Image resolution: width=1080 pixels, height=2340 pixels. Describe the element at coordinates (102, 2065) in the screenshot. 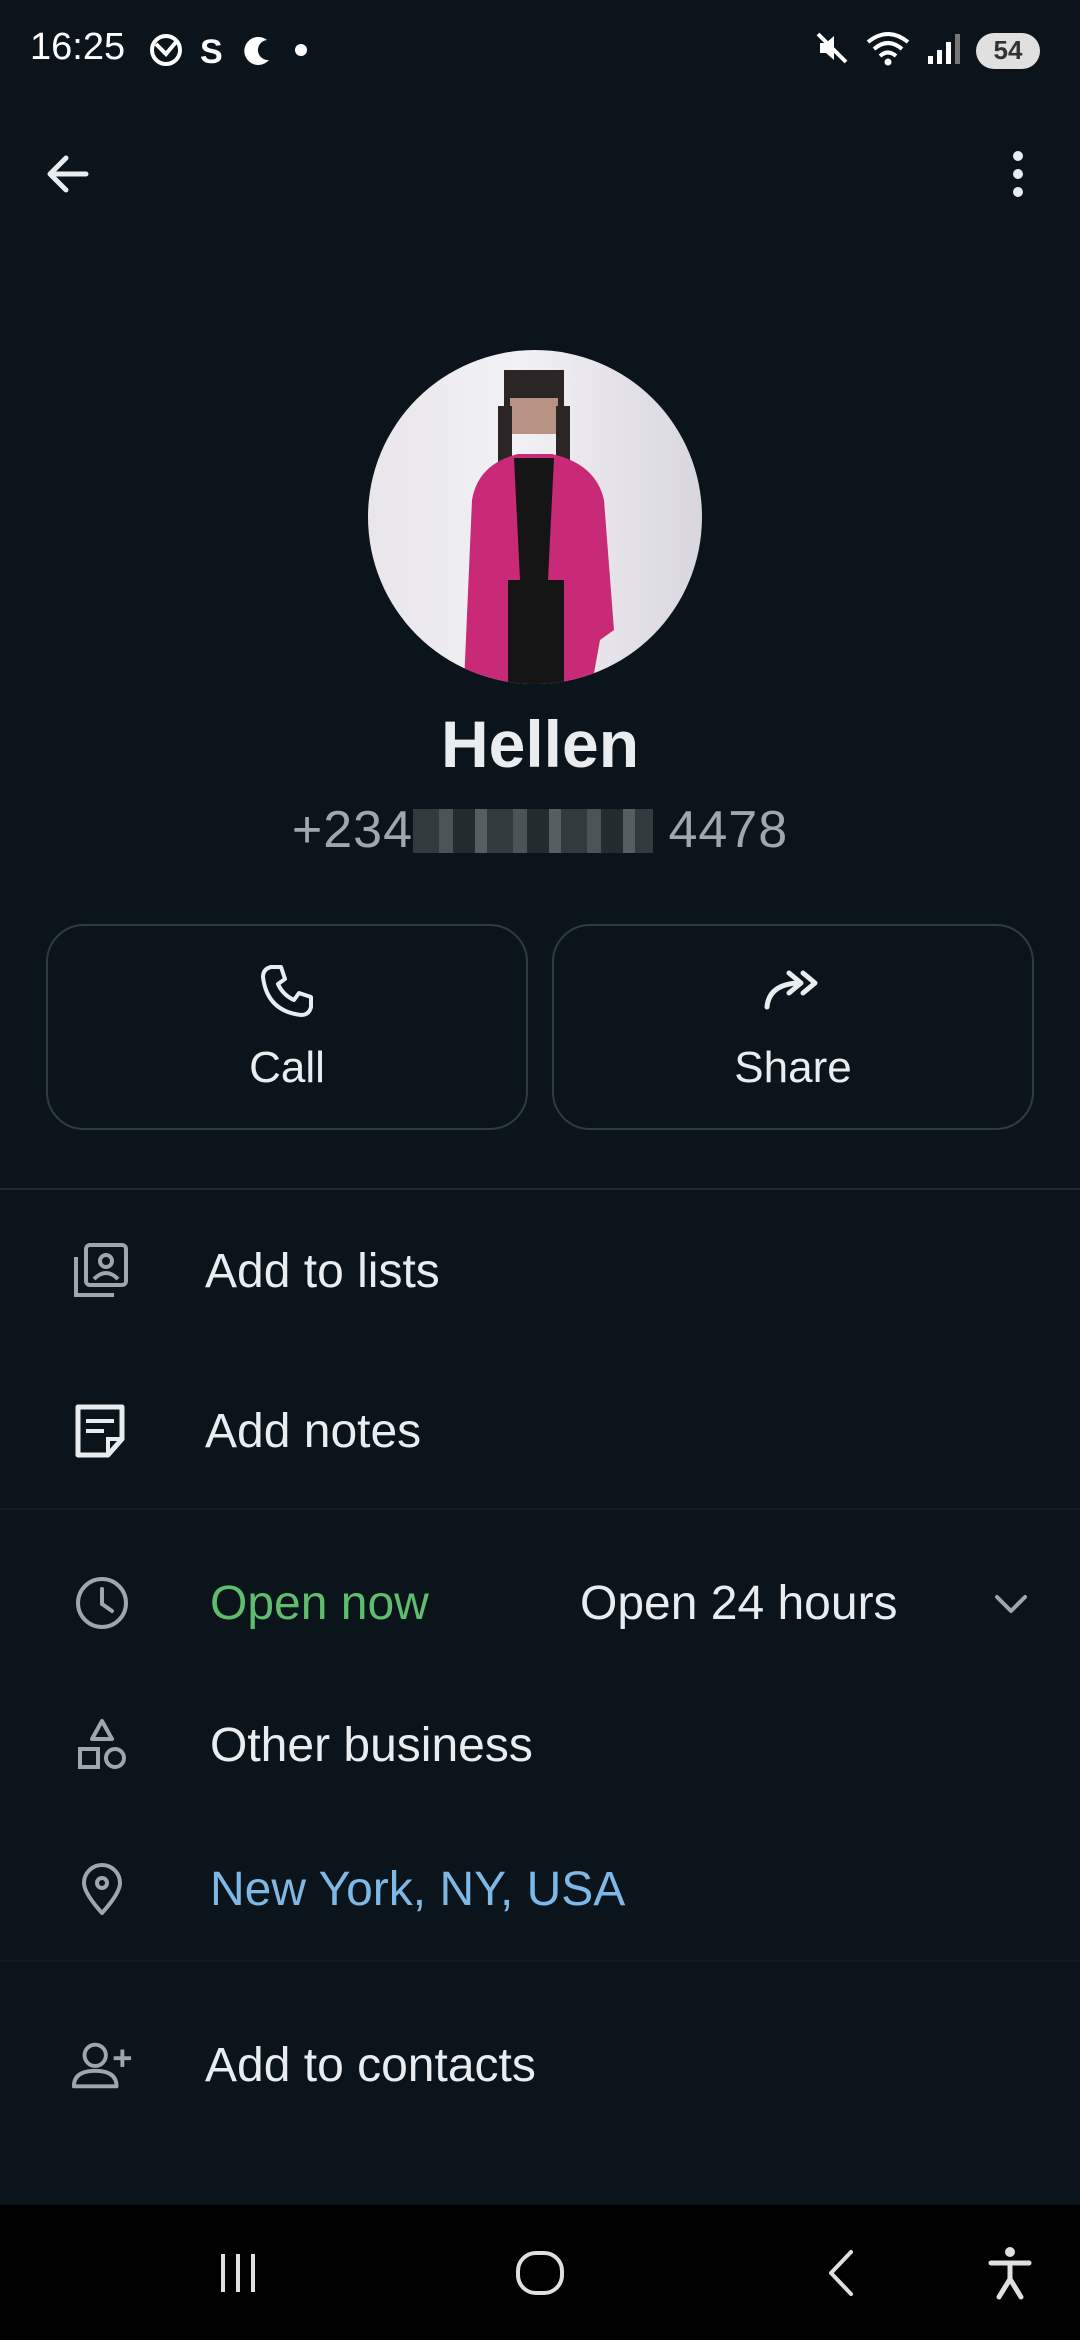

I see `add-person-icon` at that location.